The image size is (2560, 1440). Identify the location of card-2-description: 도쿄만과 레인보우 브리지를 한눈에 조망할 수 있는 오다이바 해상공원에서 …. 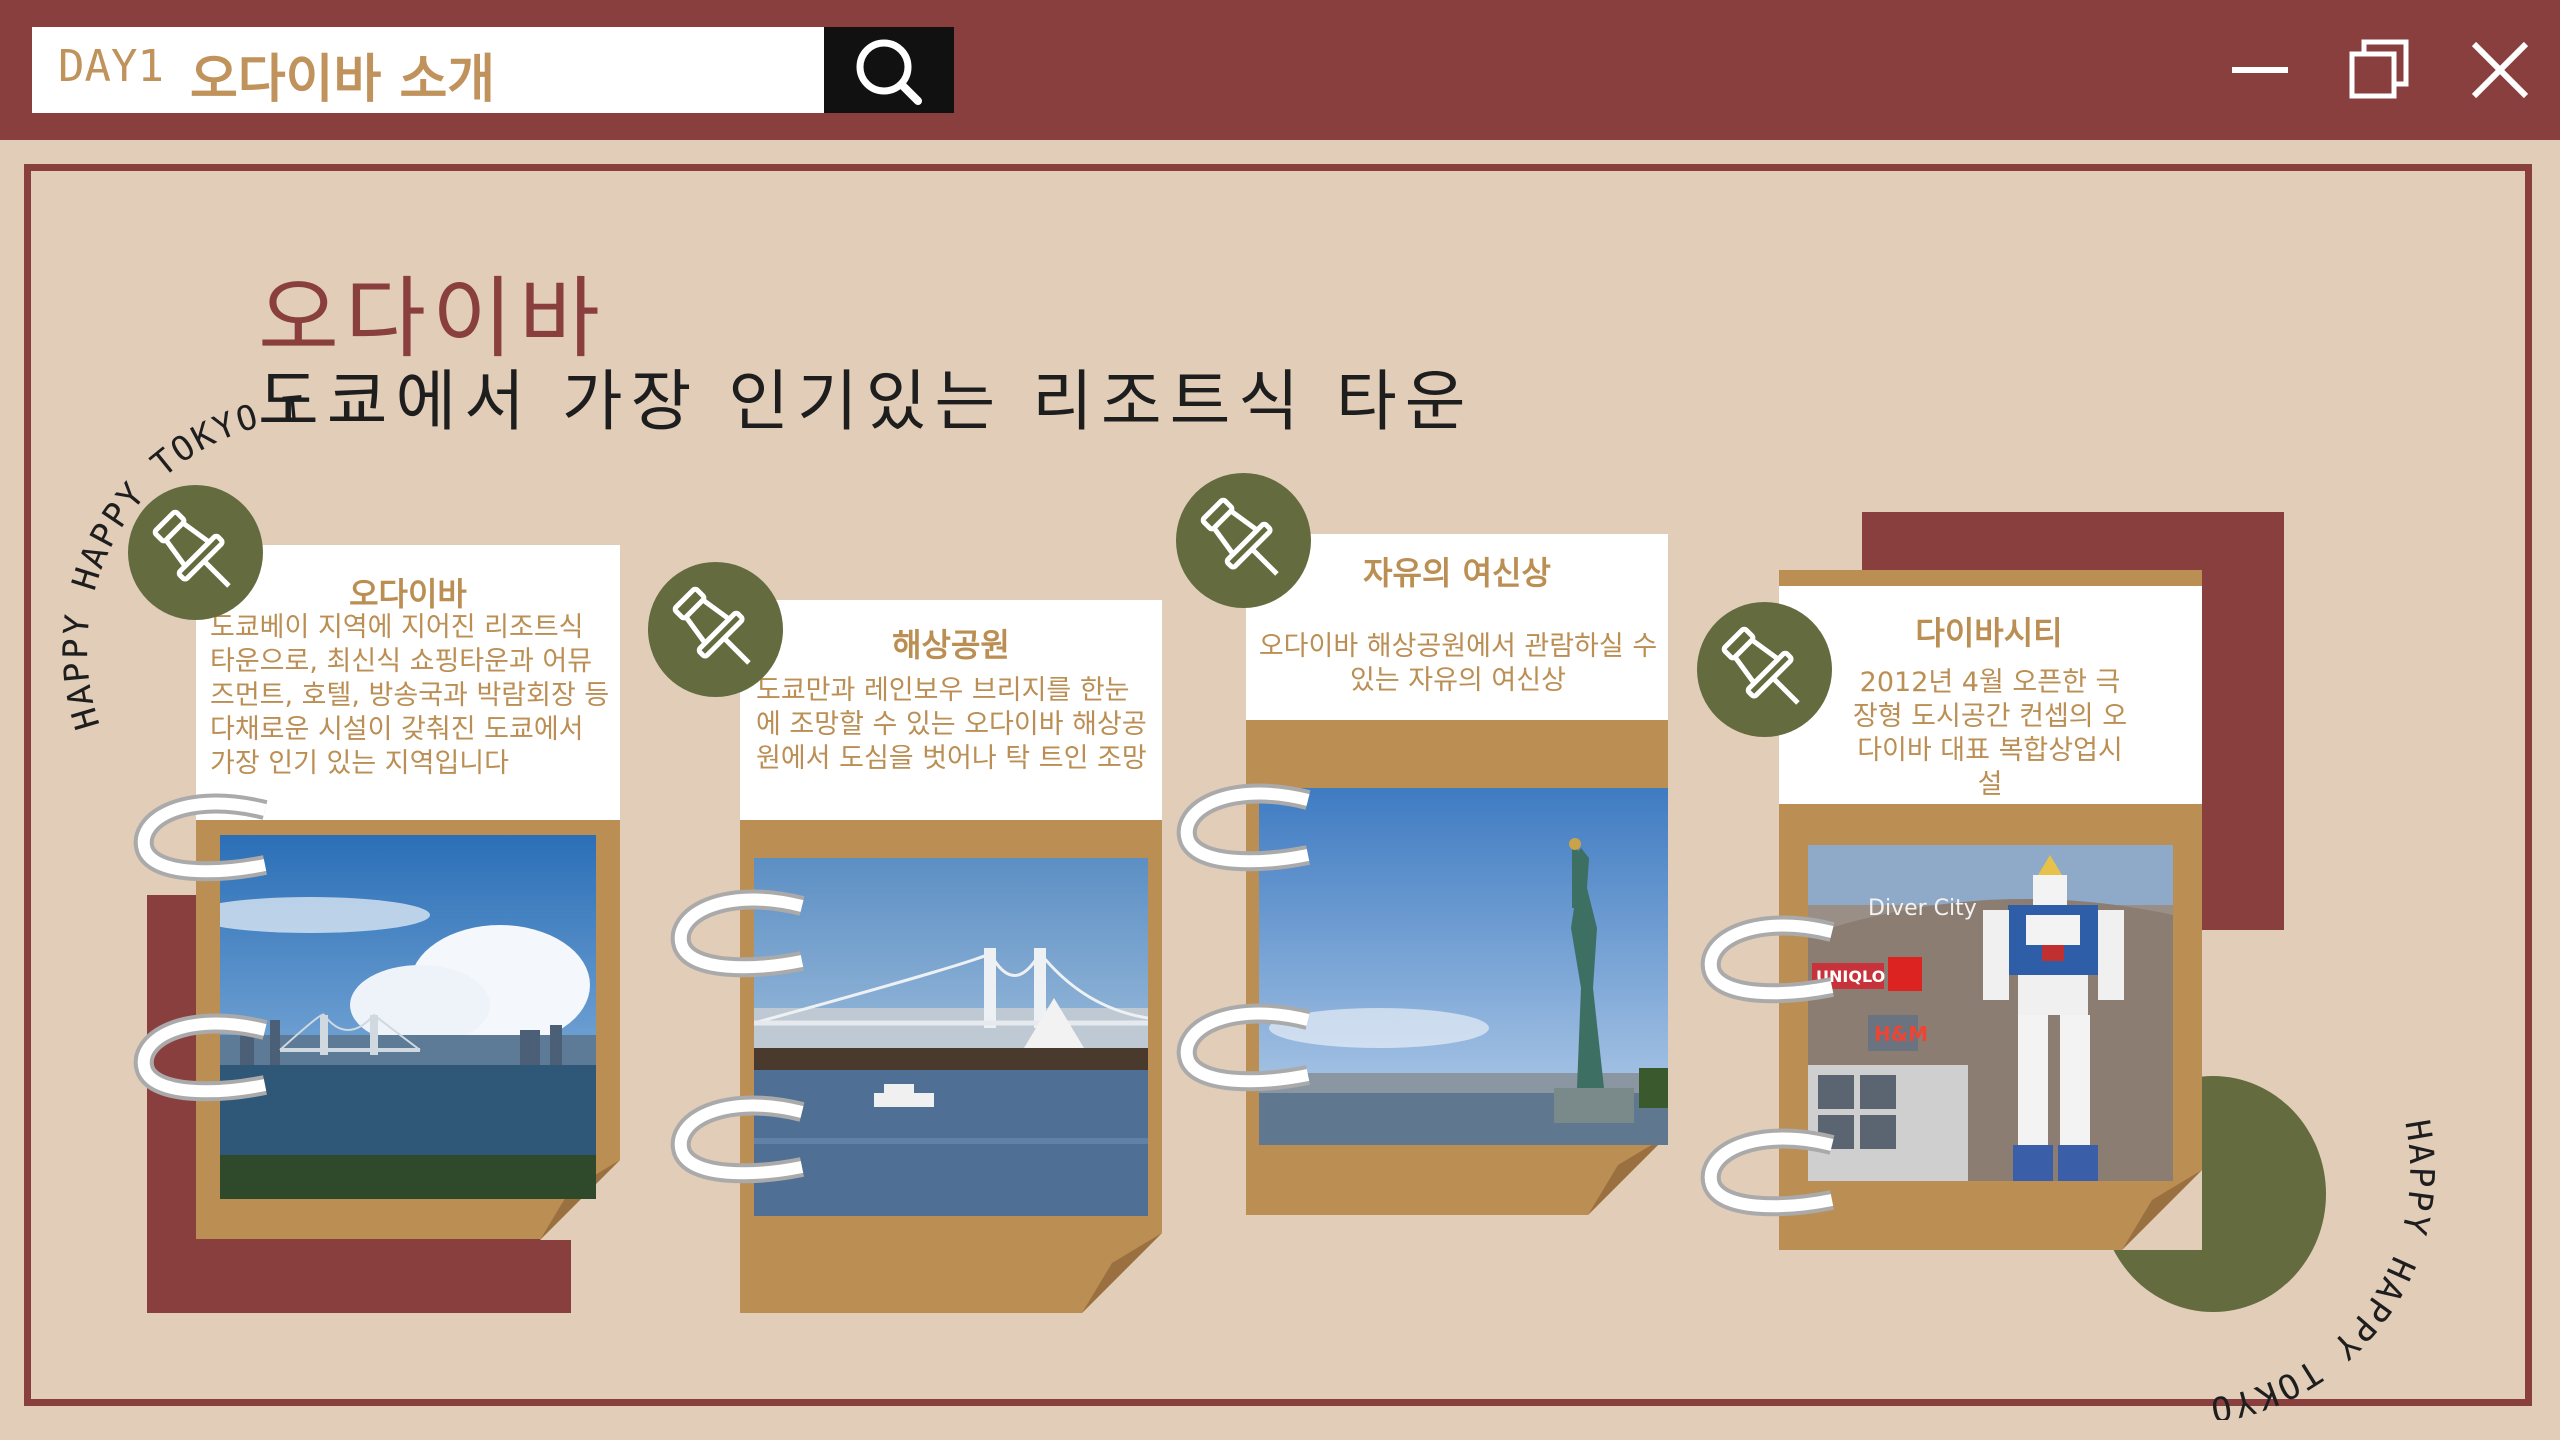
(951, 724).